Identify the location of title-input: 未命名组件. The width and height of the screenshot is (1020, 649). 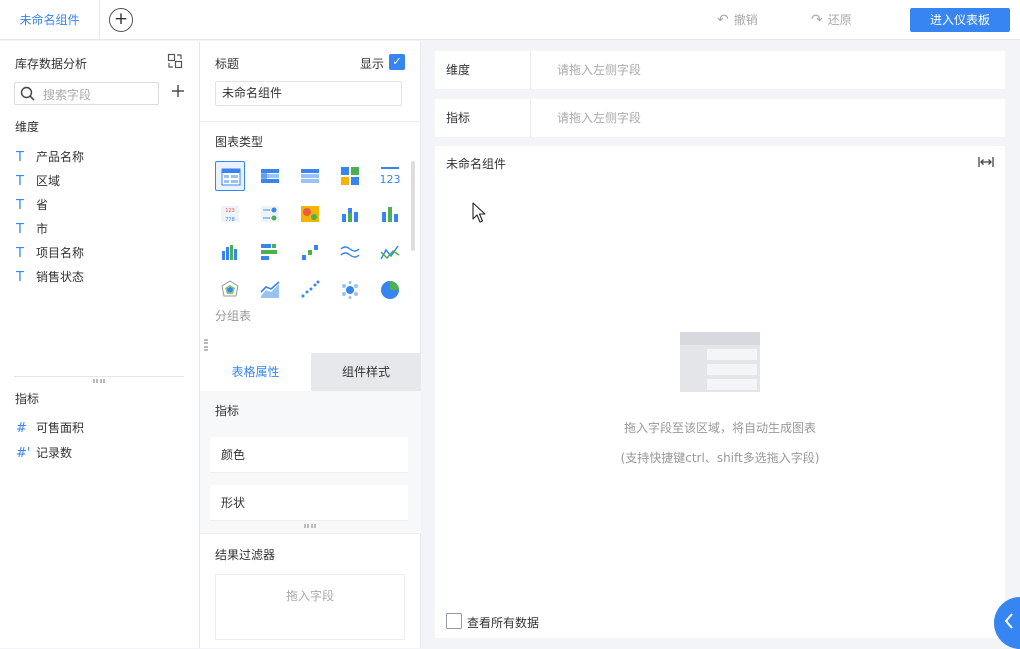
(308, 93).